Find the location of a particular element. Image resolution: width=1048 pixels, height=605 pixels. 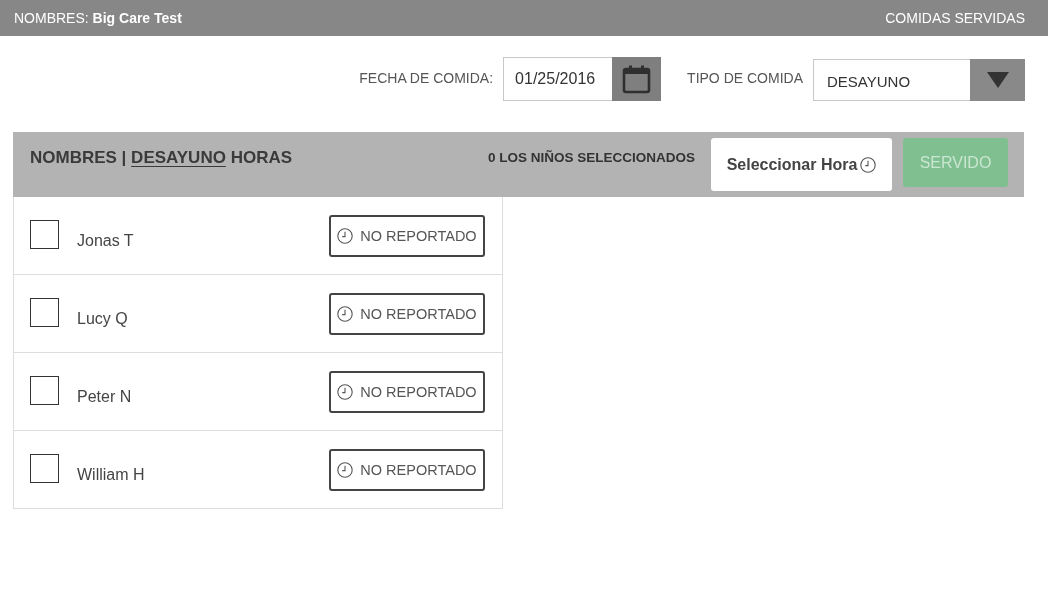

center-name: NOMBRES: Big Care Test is located at coordinates (98, 18).